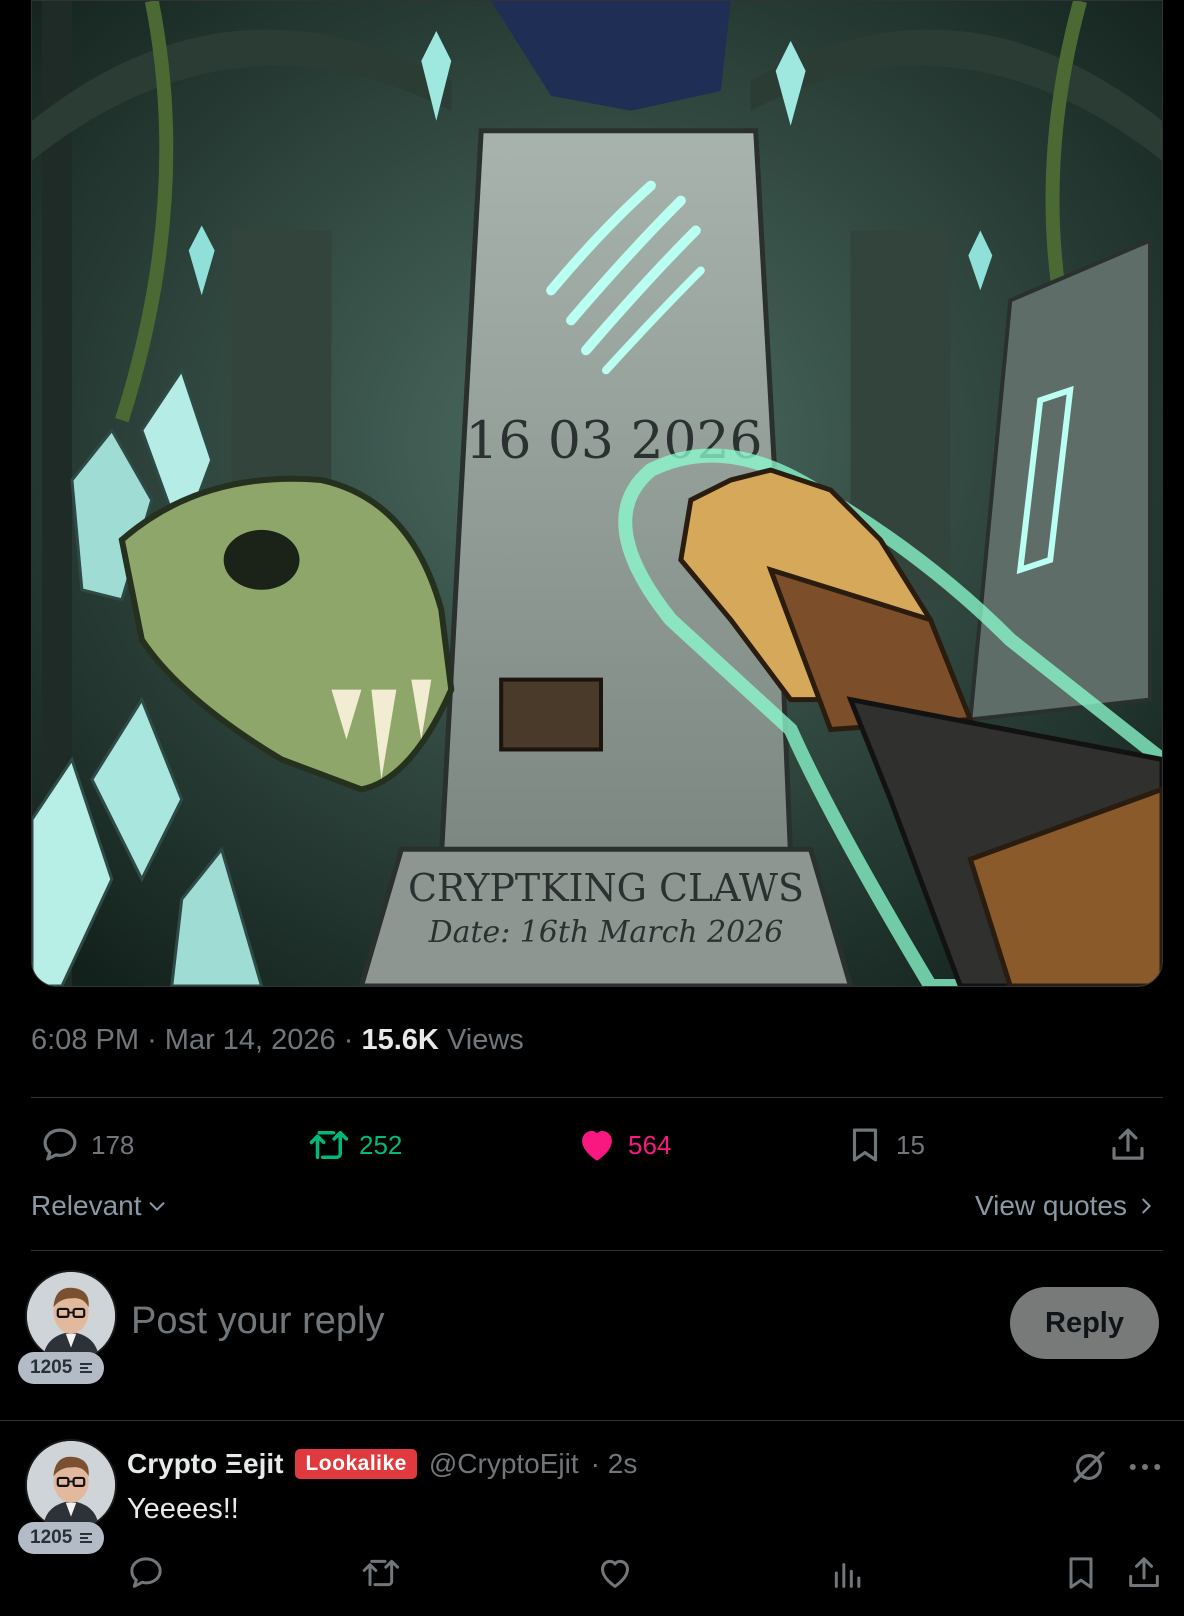 The width and height of the screenshot is (1184, 1616). What do you see at coordinates (257, 1321) in the screenshot?
I see `reply-input: Post your reply` at bounding box center [257, 1321].